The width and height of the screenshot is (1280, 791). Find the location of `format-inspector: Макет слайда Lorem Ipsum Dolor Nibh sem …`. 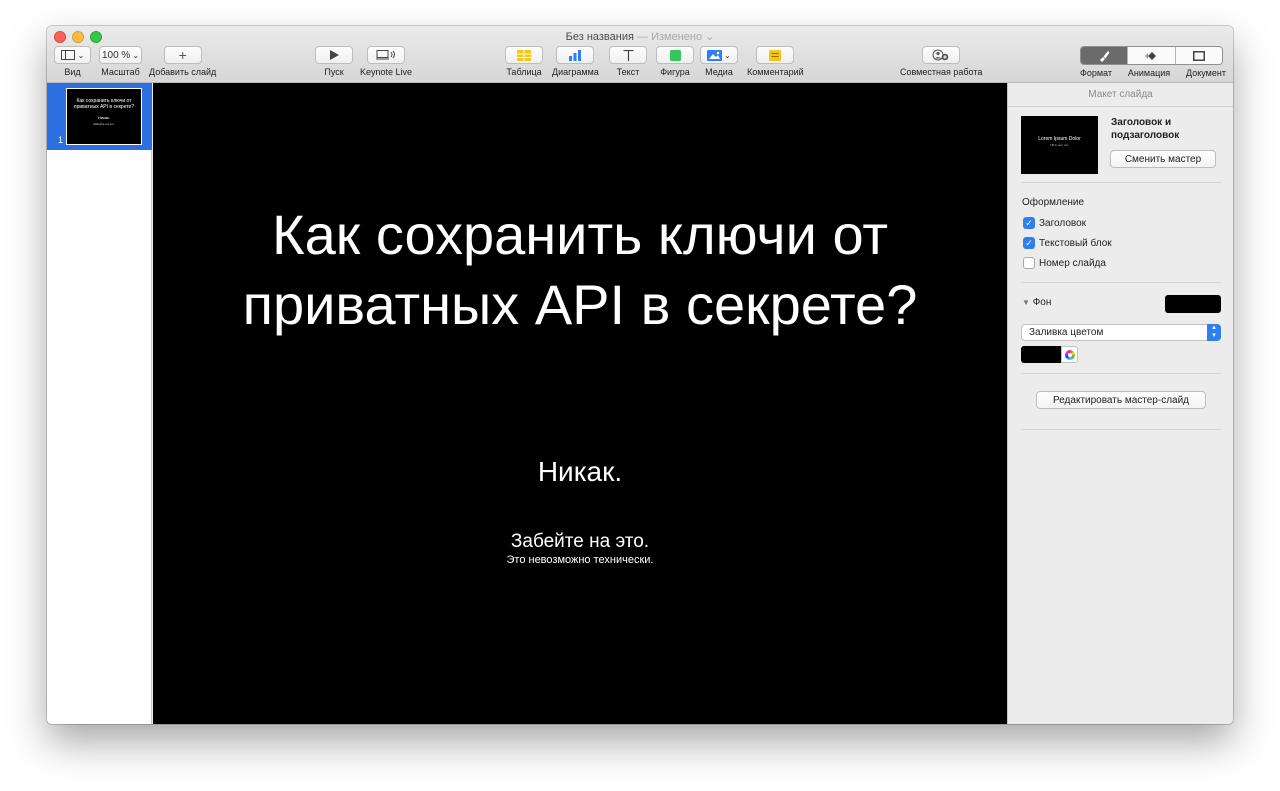

format-inspector: Макет слайда Lorem Ipsum Dolor Nibh sem … is located at coordinates (1120, 403).